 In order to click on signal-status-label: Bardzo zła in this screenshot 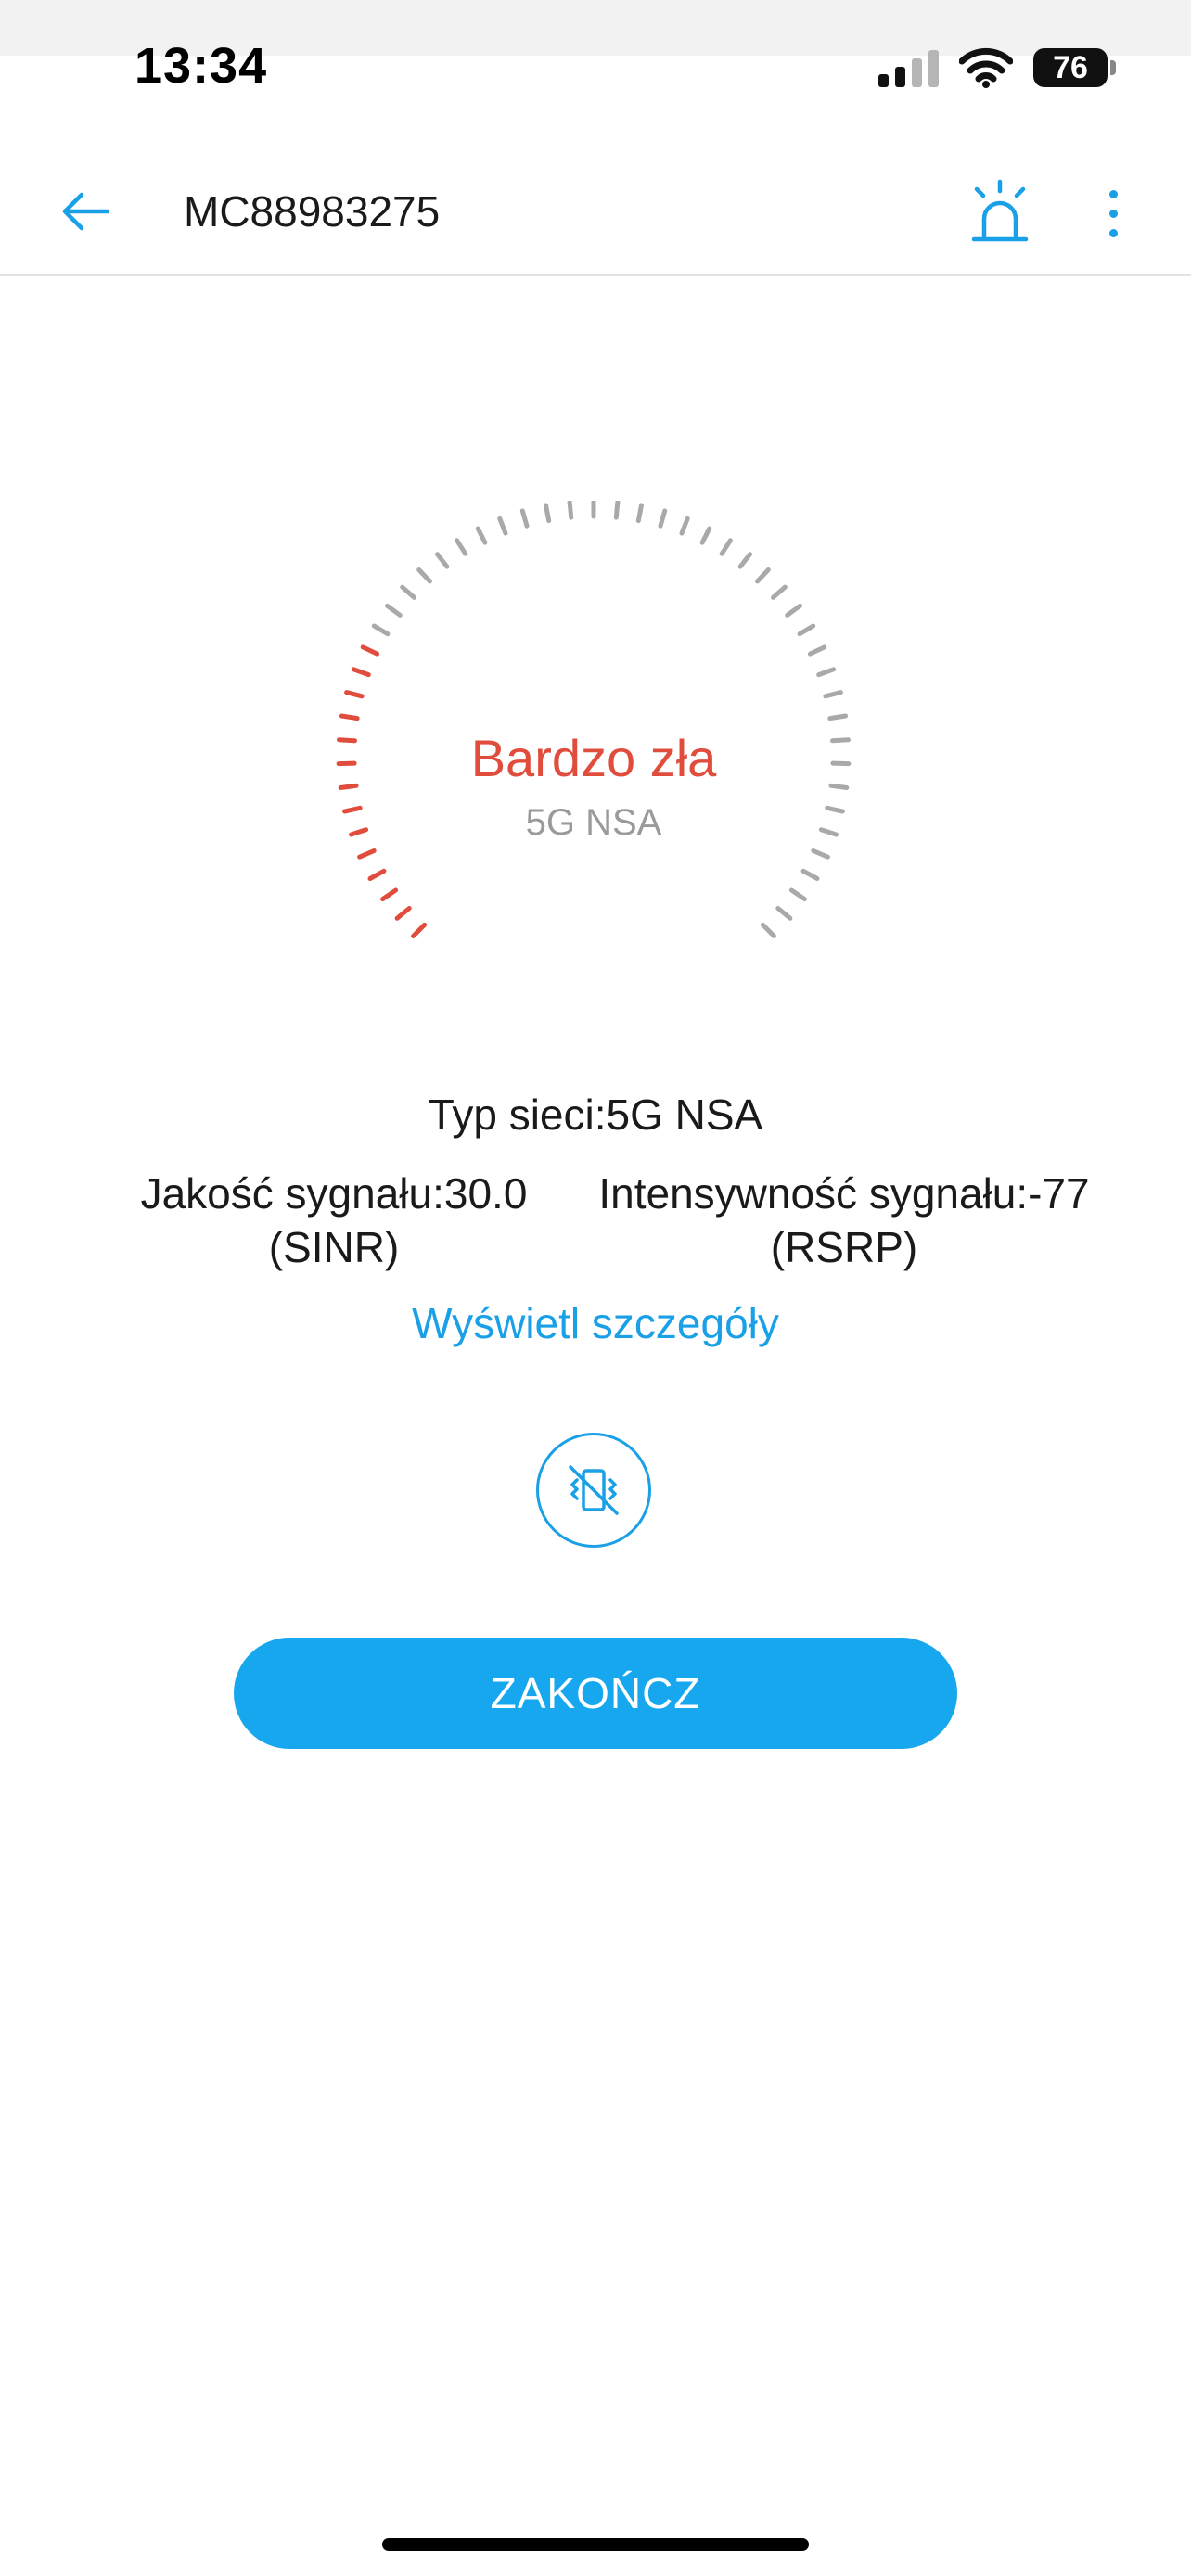, I will do `click(593, 758)`.